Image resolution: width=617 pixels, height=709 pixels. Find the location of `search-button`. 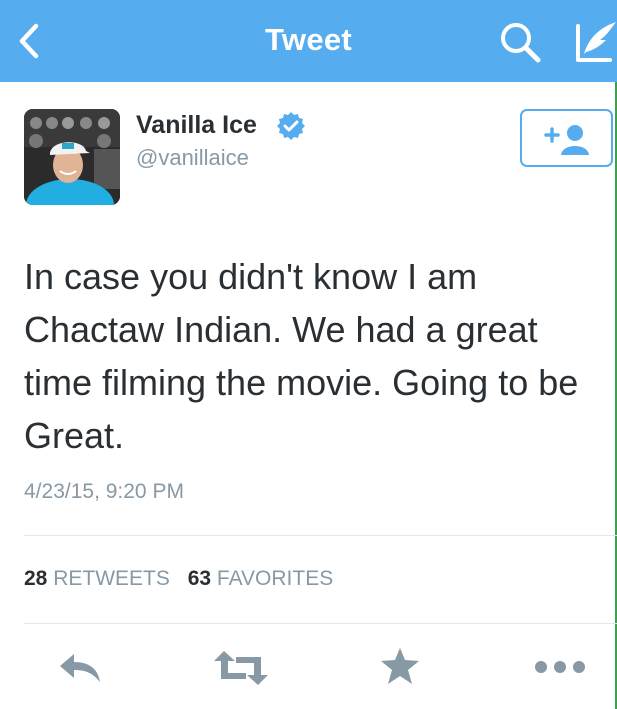

search-button is located at coordinates (521, 42).